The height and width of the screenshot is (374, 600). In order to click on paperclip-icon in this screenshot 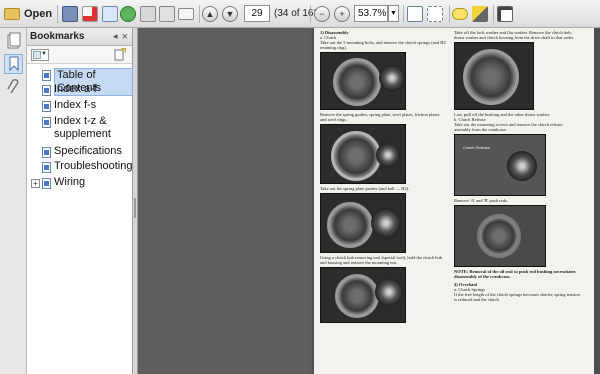, I will do `click(13, 86)`.